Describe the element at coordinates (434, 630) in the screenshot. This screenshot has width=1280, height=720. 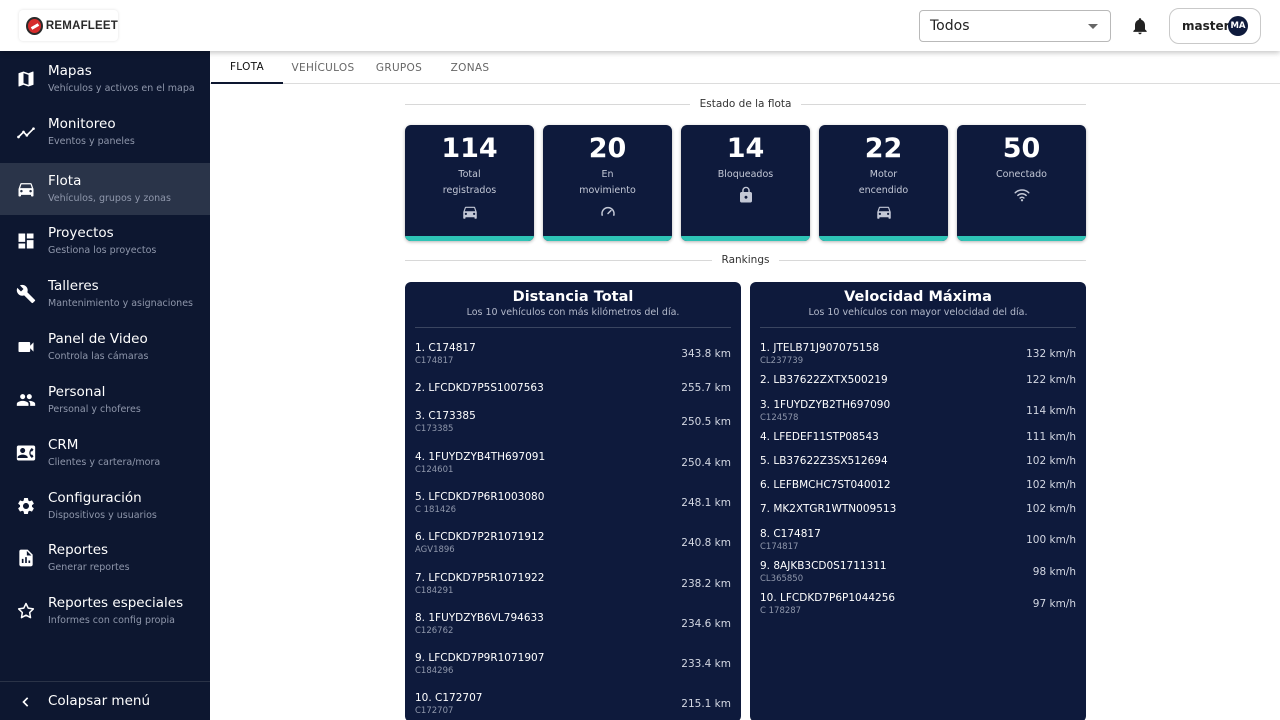
I see `ranking-row-subtitle: C126762` at that location.